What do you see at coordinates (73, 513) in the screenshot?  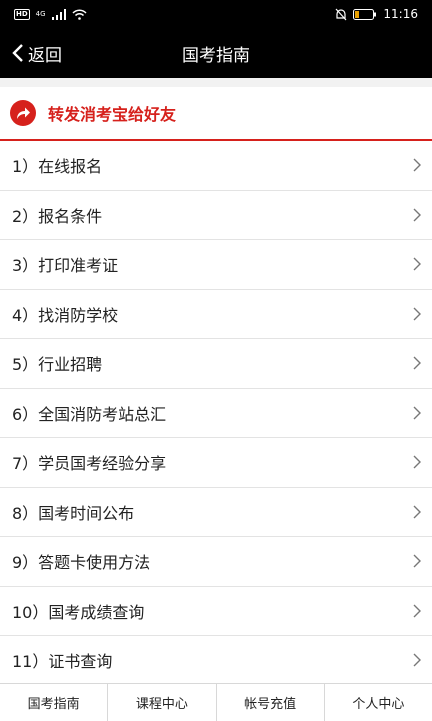 I see `menu-item-label: 8）国考时间公布` at bounding box center [73, 513].